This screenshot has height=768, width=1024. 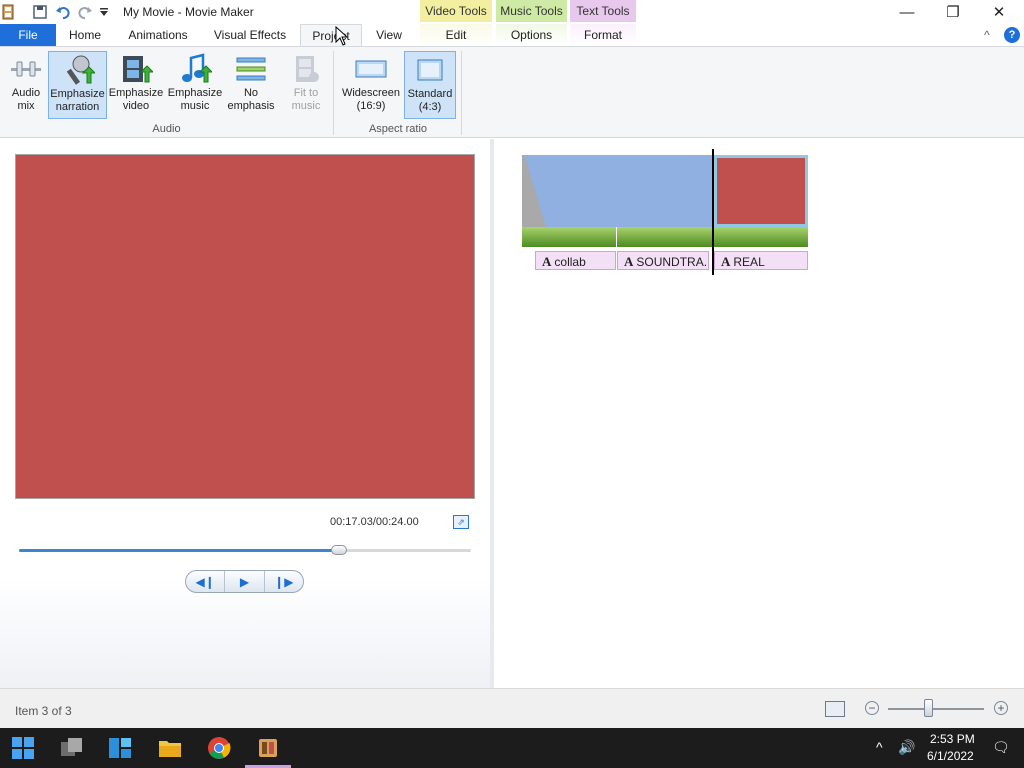 I want to click on clock-time: 2:53 PM, so click(x=952, y=739).